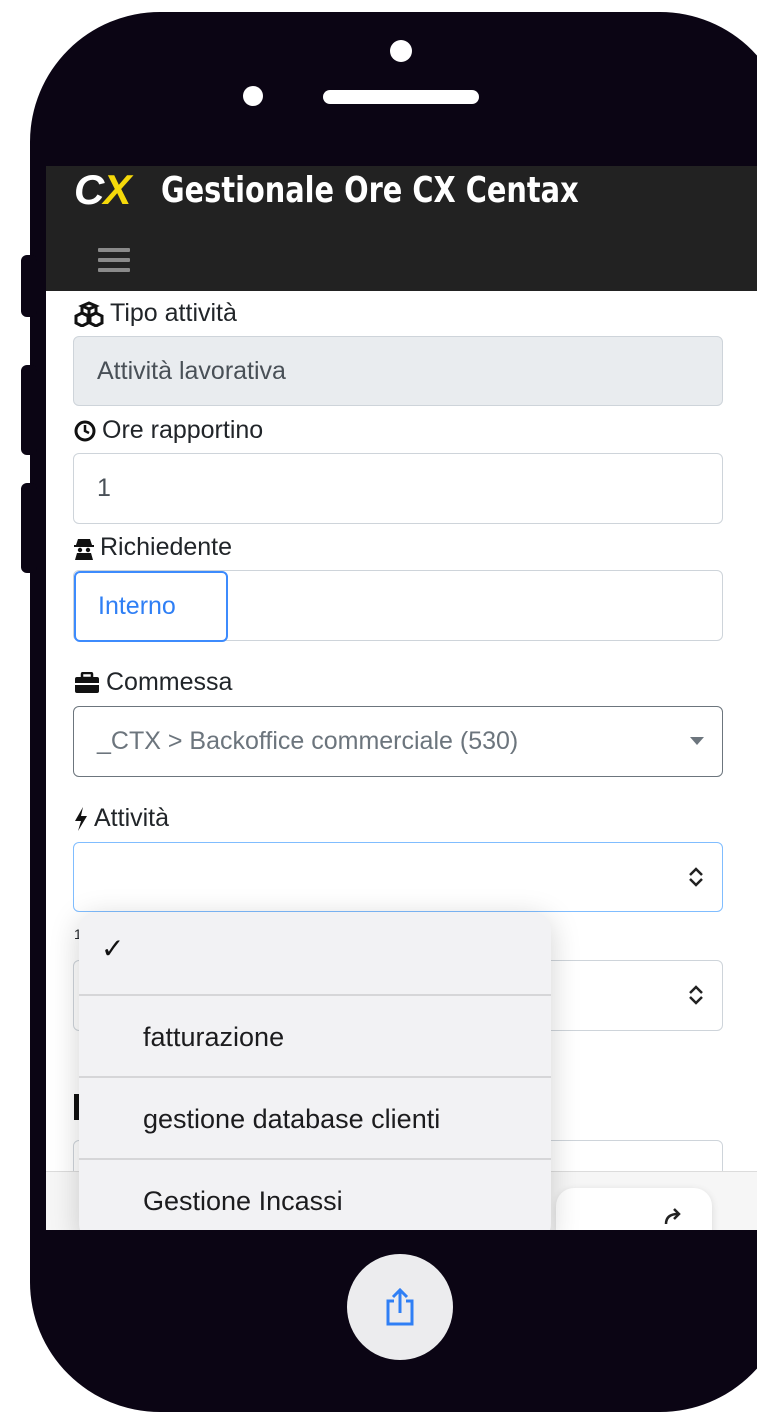 The height and width of the screenshot is (1412, 757). What do you see at coordinates (29, 286) in the screenshot?
I see `phone-side-button-mute` at bounding box center [29, 286].